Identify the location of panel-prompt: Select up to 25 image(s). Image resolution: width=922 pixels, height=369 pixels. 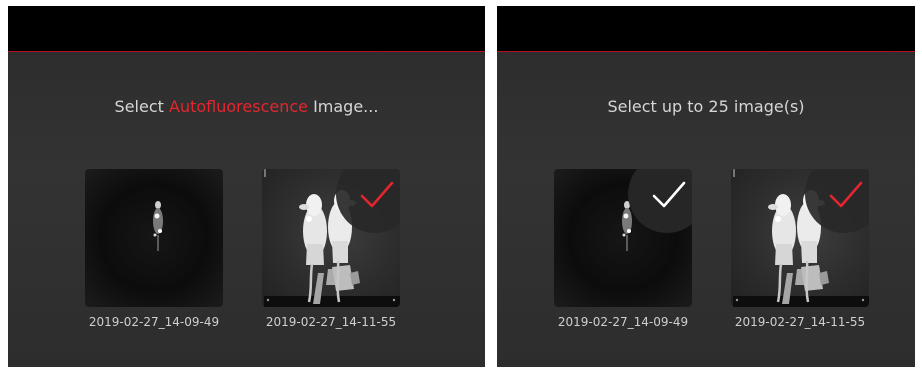
(706, 106).